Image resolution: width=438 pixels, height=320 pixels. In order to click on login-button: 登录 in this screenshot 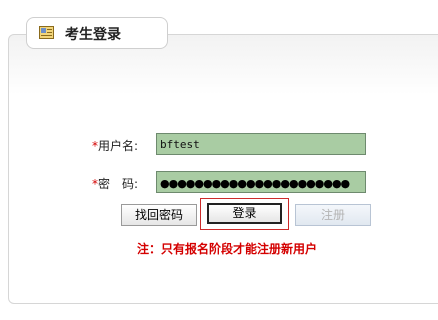, I will do `click(244, 213)`.